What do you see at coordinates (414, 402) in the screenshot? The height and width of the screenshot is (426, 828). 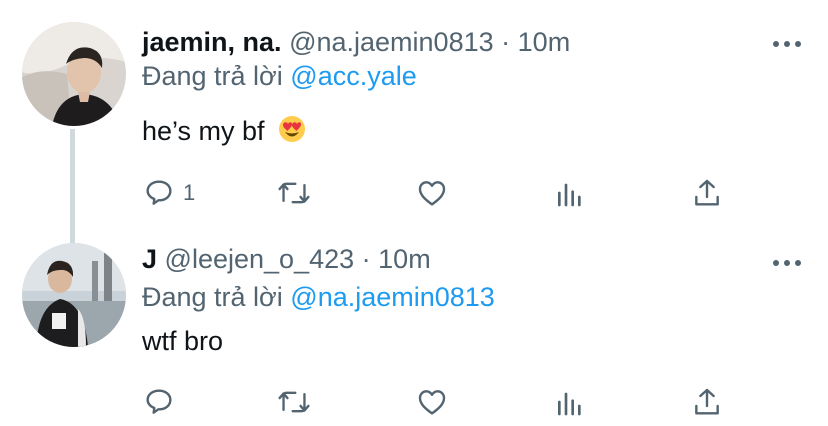 I see `tweet-actions` at bounding box center [414, 402].